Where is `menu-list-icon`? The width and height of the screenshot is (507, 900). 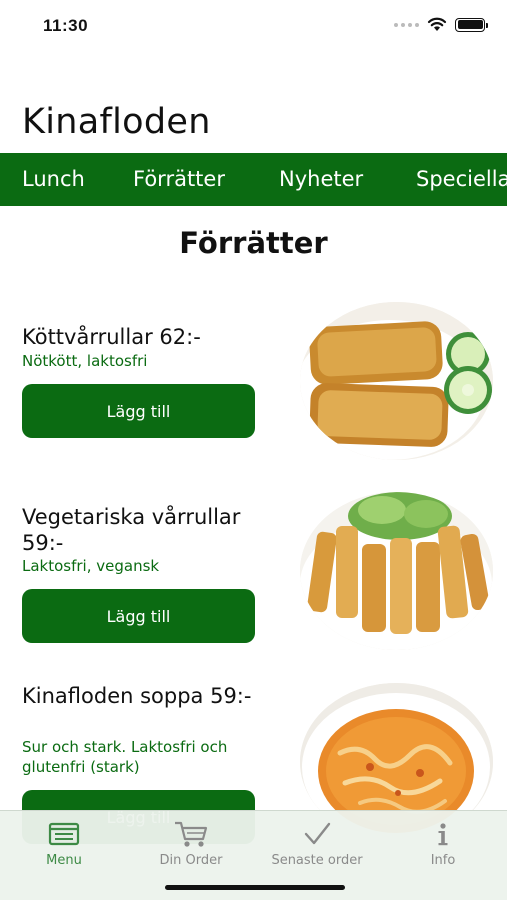 menu-list-icon is located at coordinates (64, 834).